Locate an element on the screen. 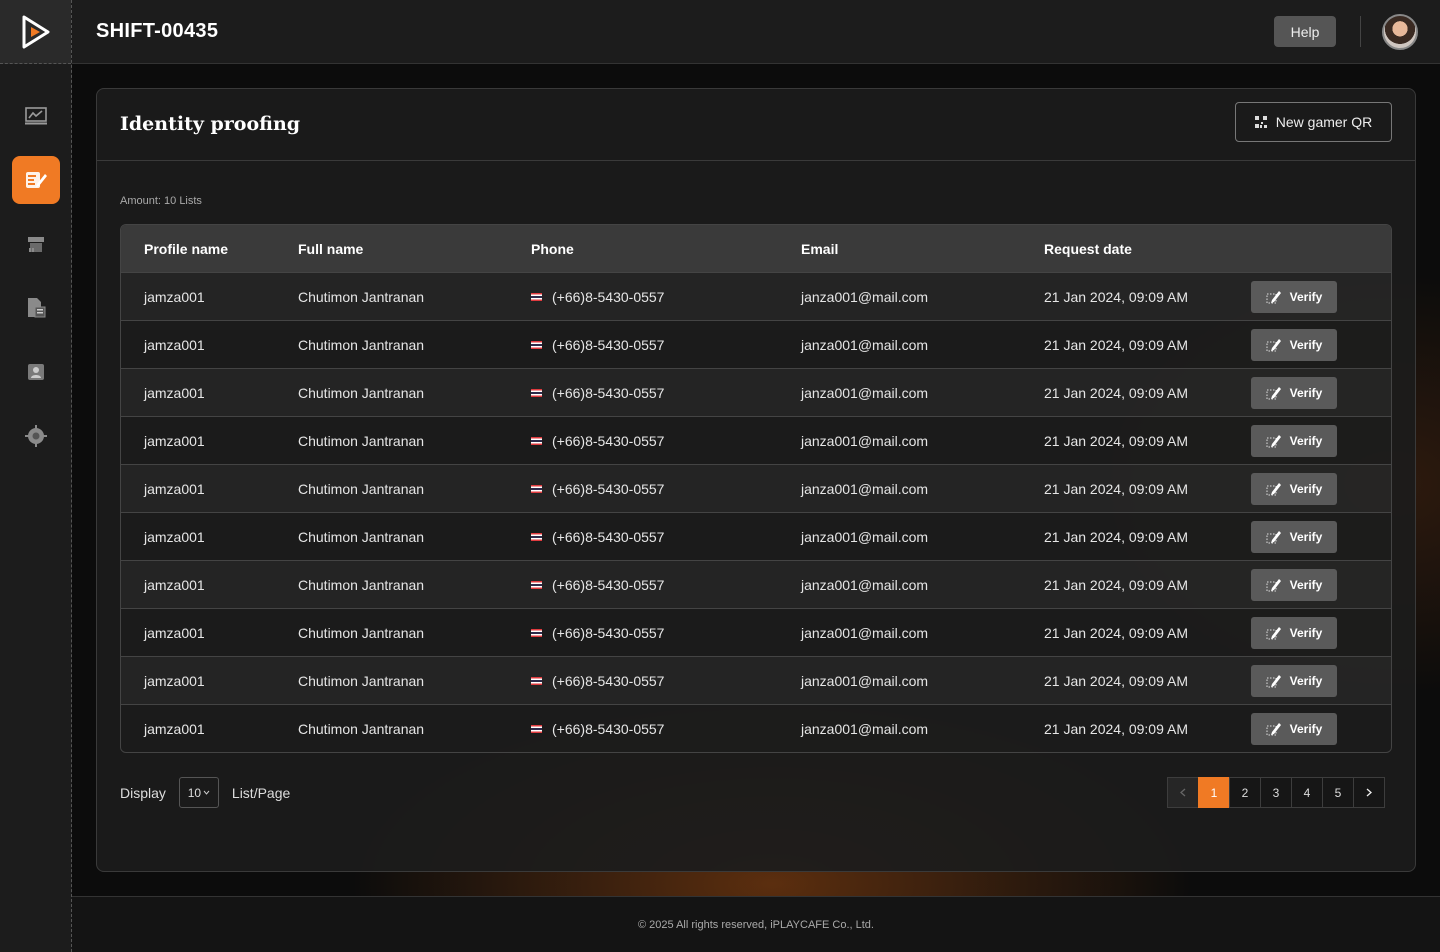 The width and height of the screenshot is (1440, 952). sidebar-item-dashboard is located at coordinates (36, 116).